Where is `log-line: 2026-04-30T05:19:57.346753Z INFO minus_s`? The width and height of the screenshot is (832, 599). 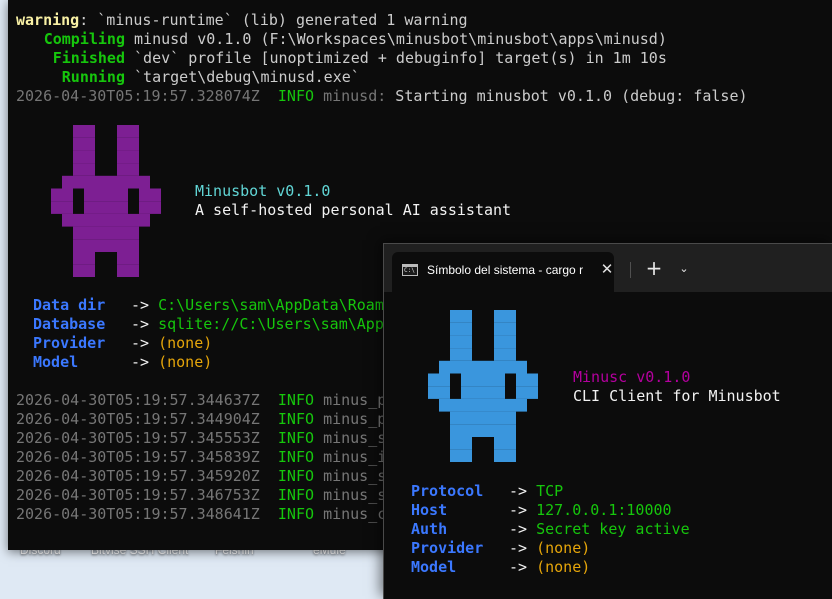
log-line: 2026-04-30T05:19:57.346753Z INFO minus_s is located at coordinates (201, 495).